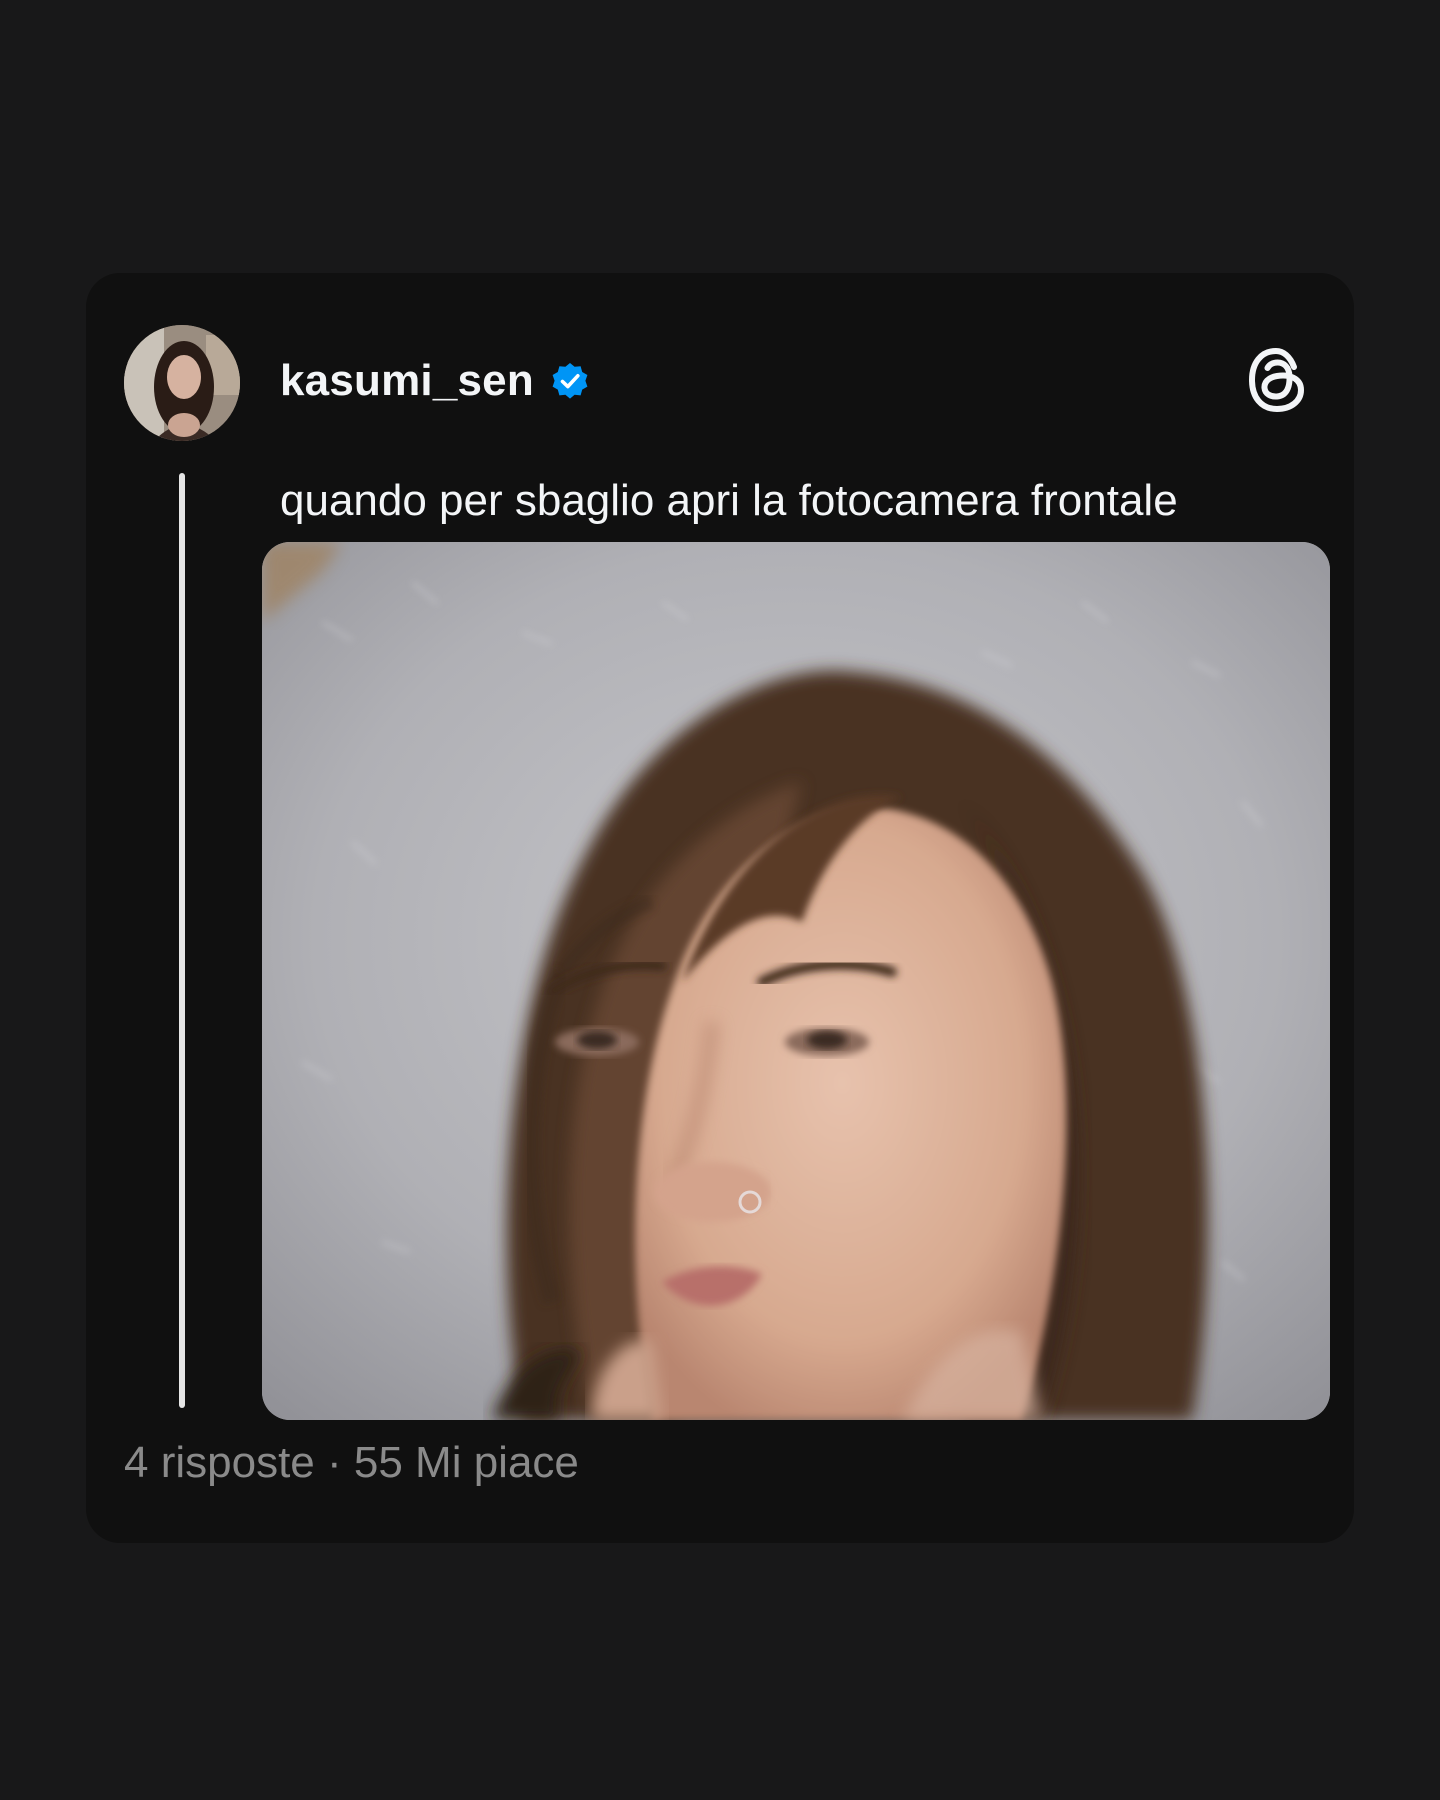  I want to click on thread-line, so click(182, 940).